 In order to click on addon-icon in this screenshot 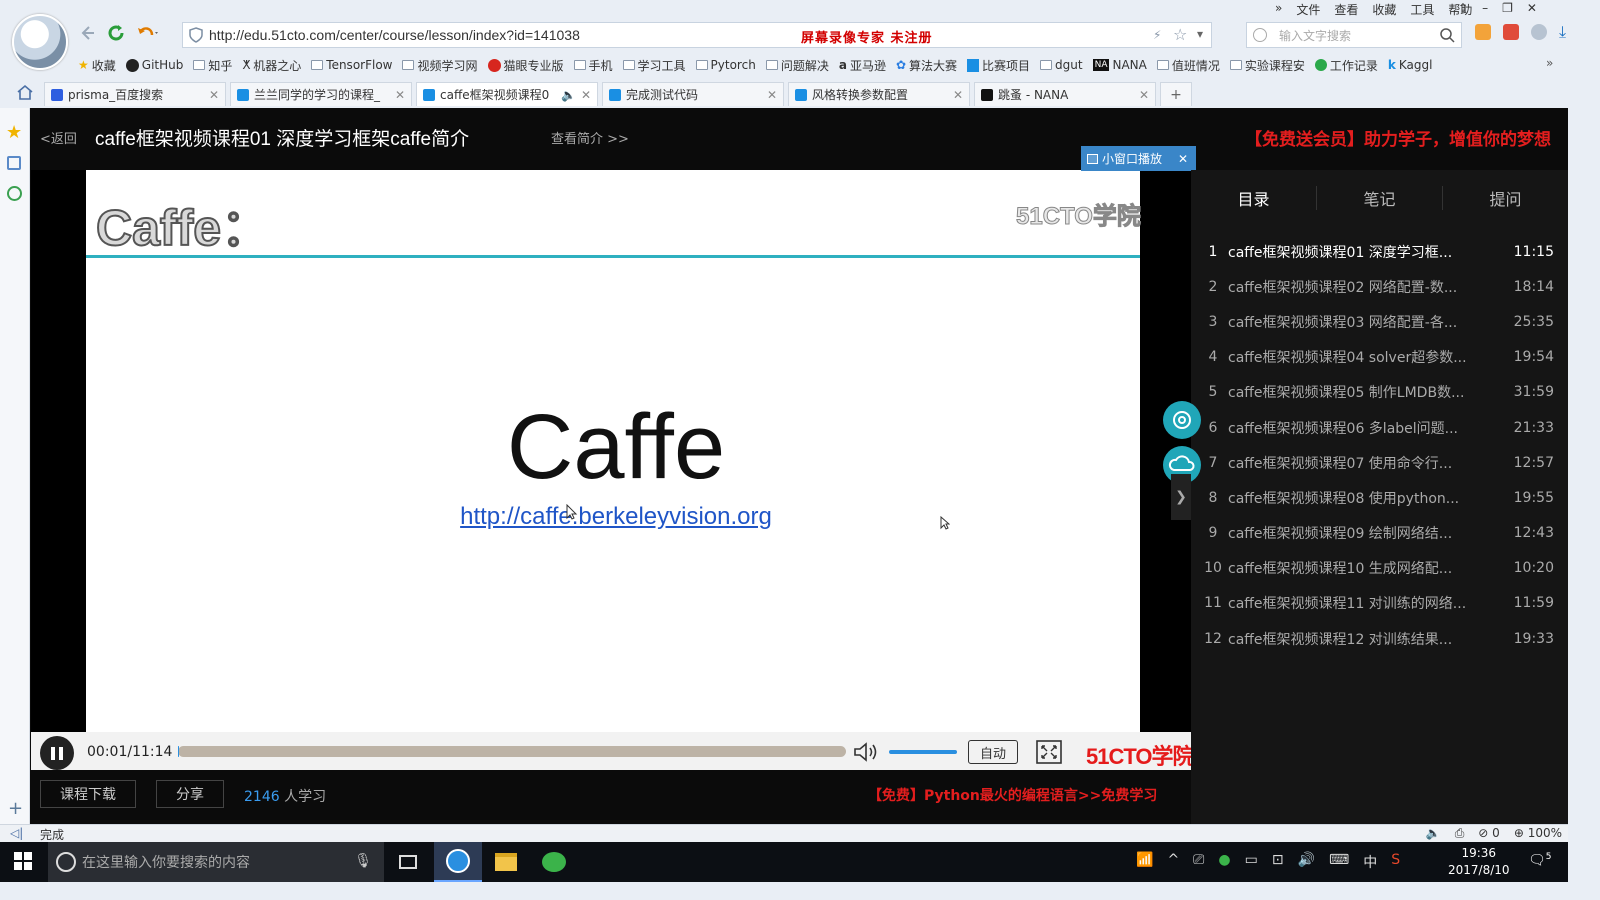, I will do `click(1511, 32)`.